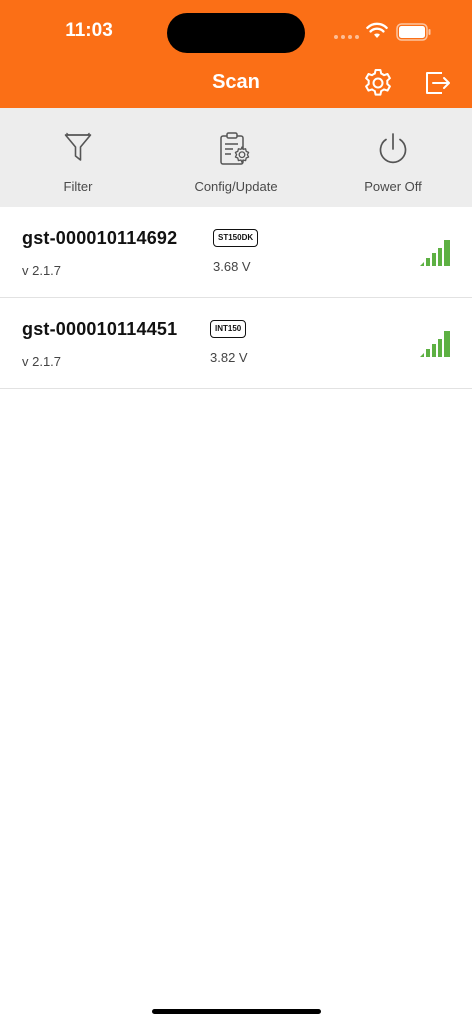  I want to click on device-name: gst-000010114451, so click(100, 329).